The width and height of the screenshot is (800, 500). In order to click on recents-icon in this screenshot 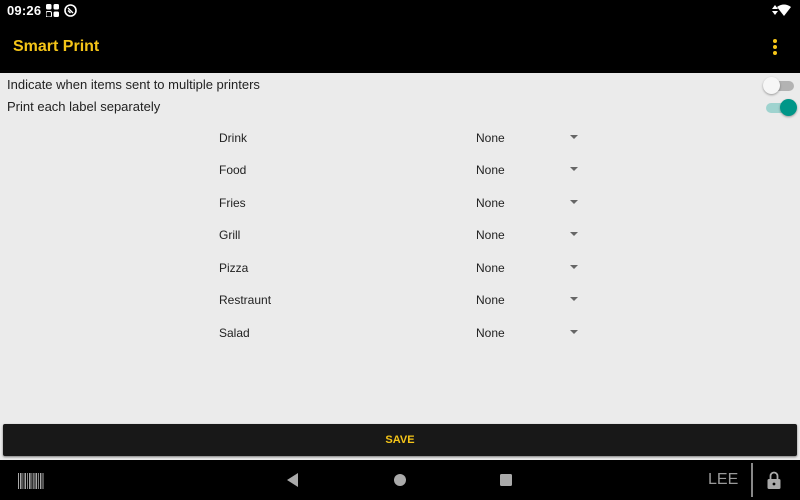, I will do `click(506, 480)`.